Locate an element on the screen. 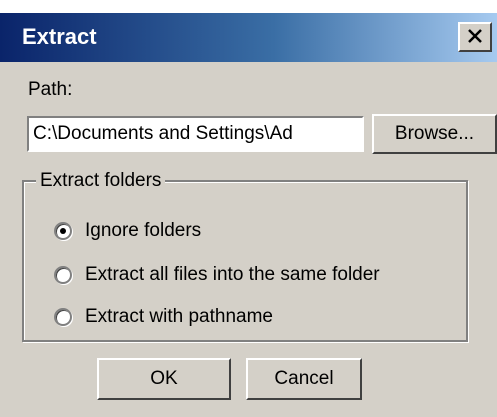 The width and height of the screenshot is (497, 417). radio-extract-with-pathname: Extract with pathname is located at coordinates (163, 317).